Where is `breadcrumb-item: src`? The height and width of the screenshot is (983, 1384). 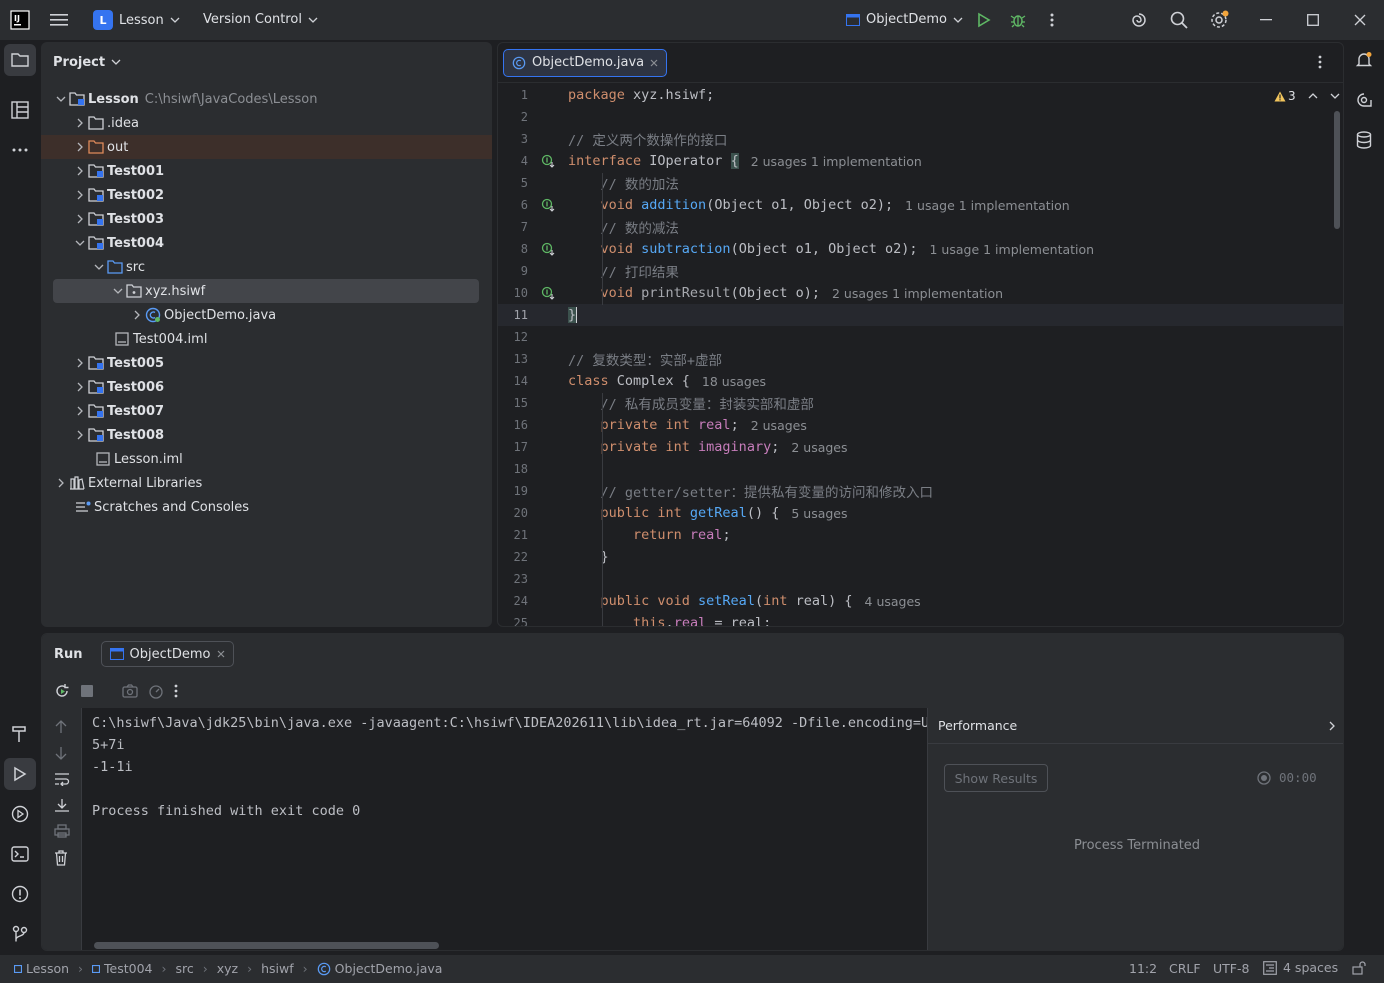 breadcrumb-item: src is located at coordinates (185, 968).